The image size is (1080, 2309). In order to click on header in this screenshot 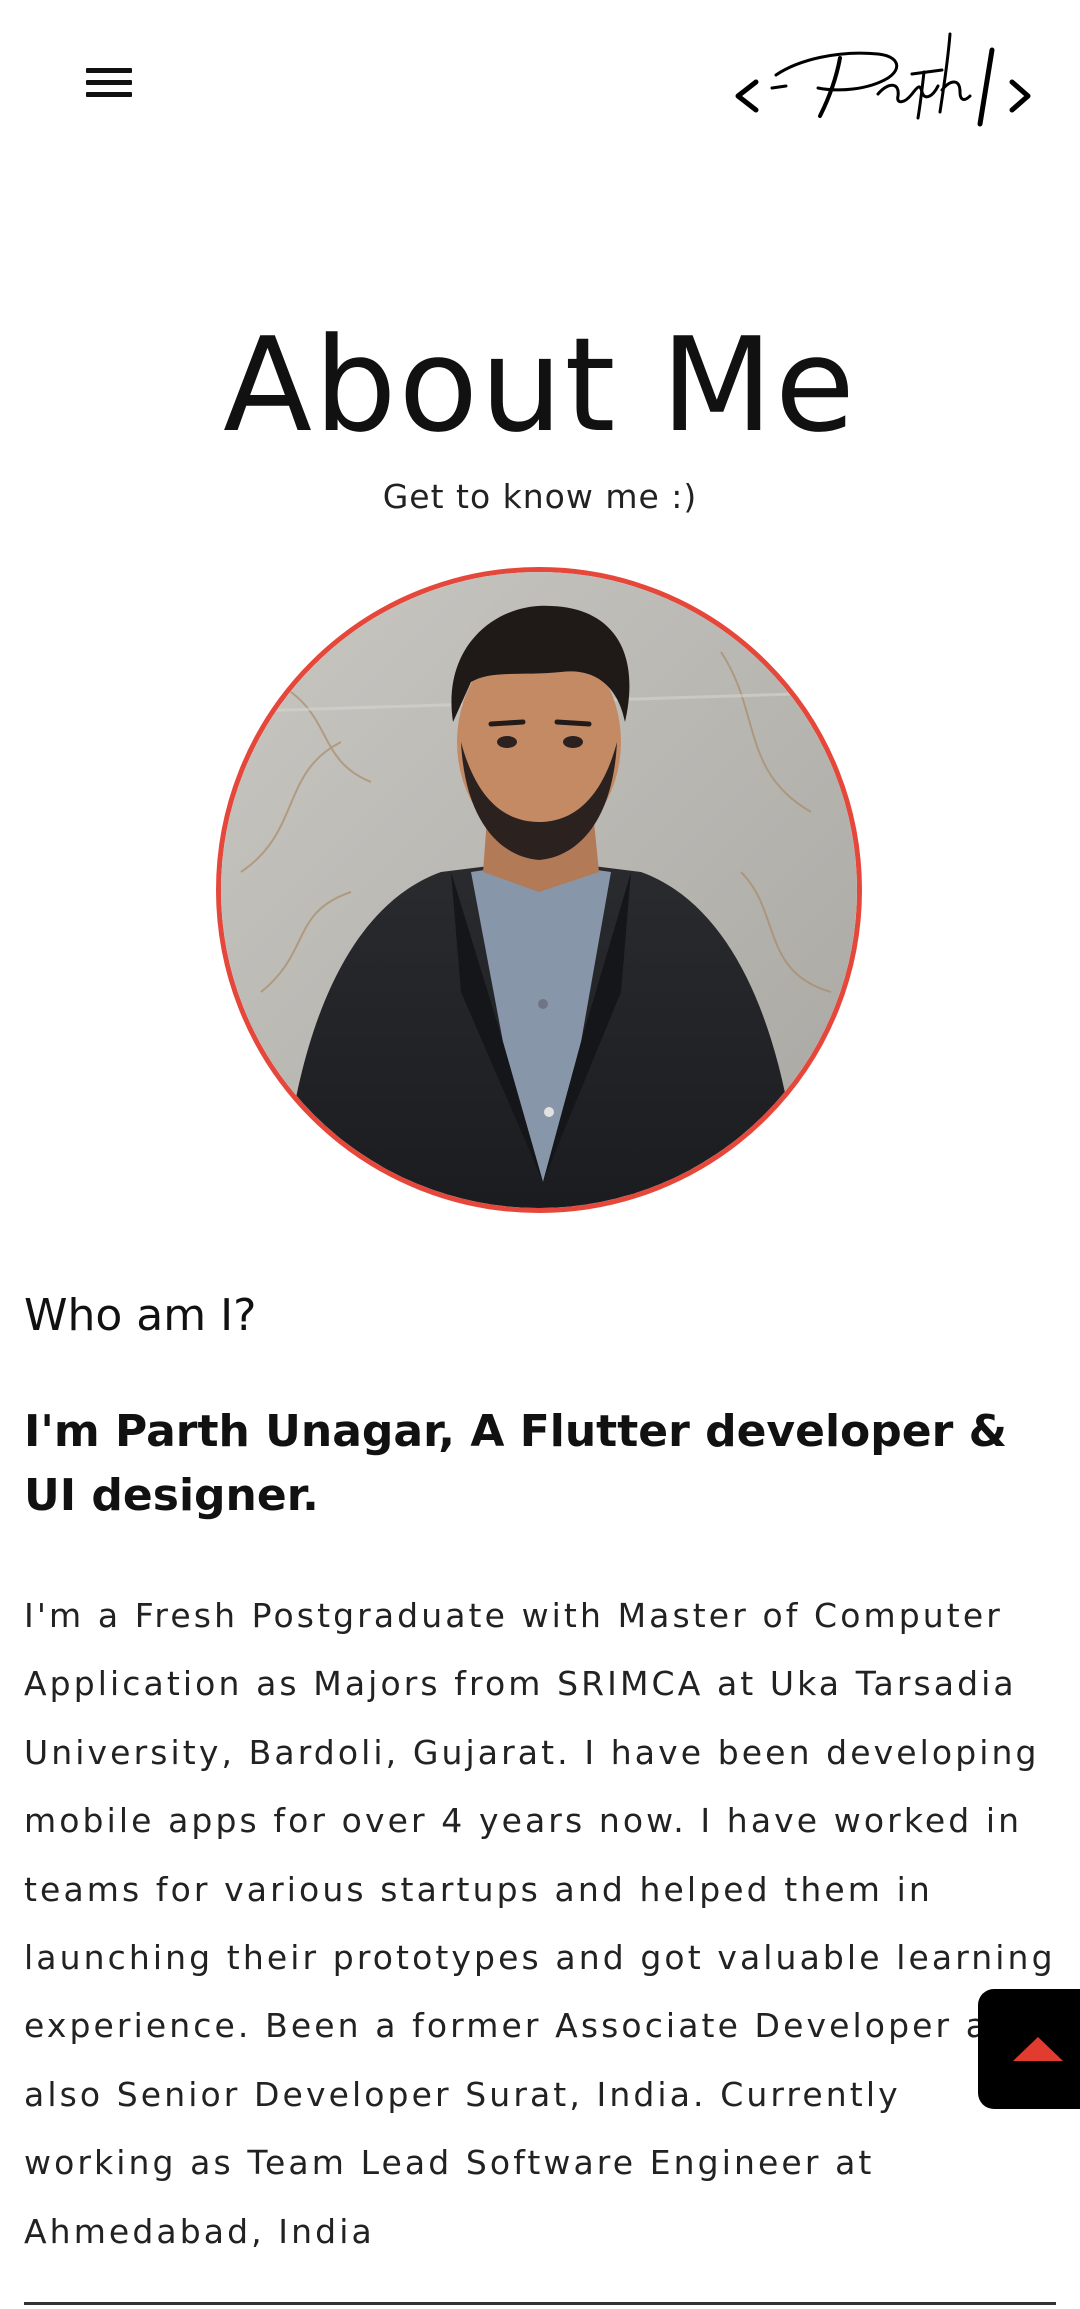, I will do `click(540, 85)`.